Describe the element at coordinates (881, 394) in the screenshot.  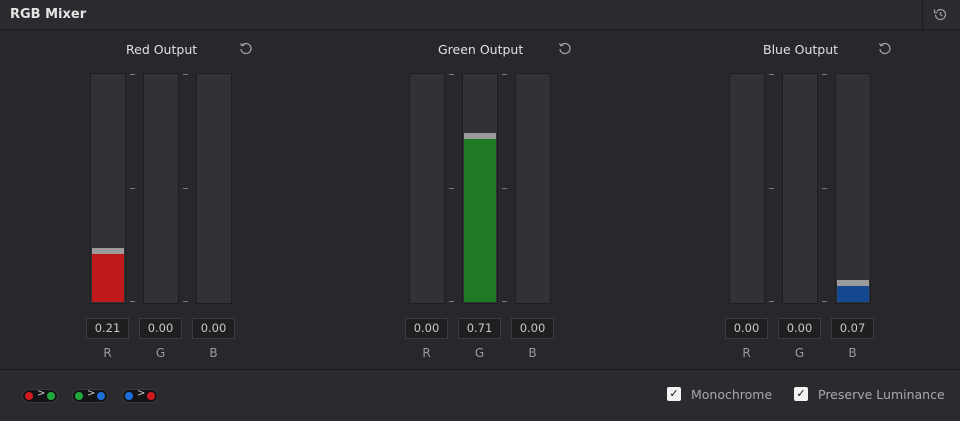
I see `preserve-luminance-label: Preserve Luminance` at that location.